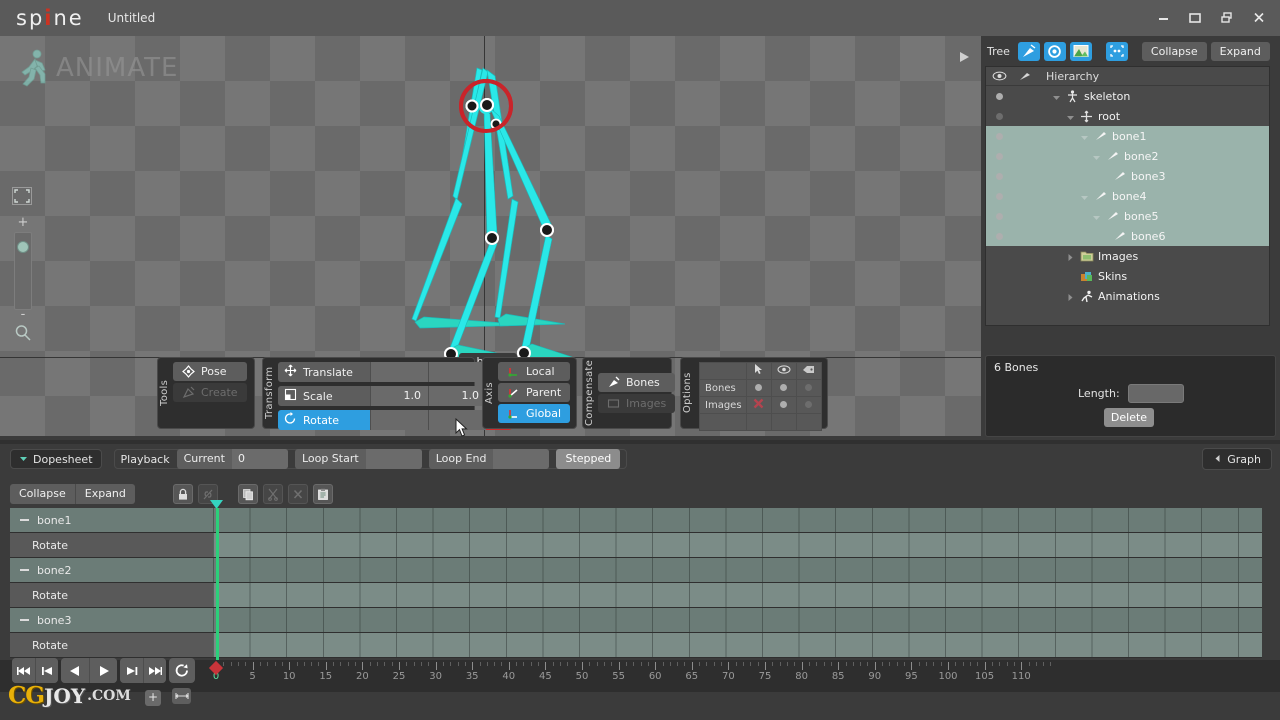 The image size is (1280, 720). What do you see at coordinates (153, 698) in the screenshot?
I see `add-keyframe-button: +` at bounding box center [153, 698].